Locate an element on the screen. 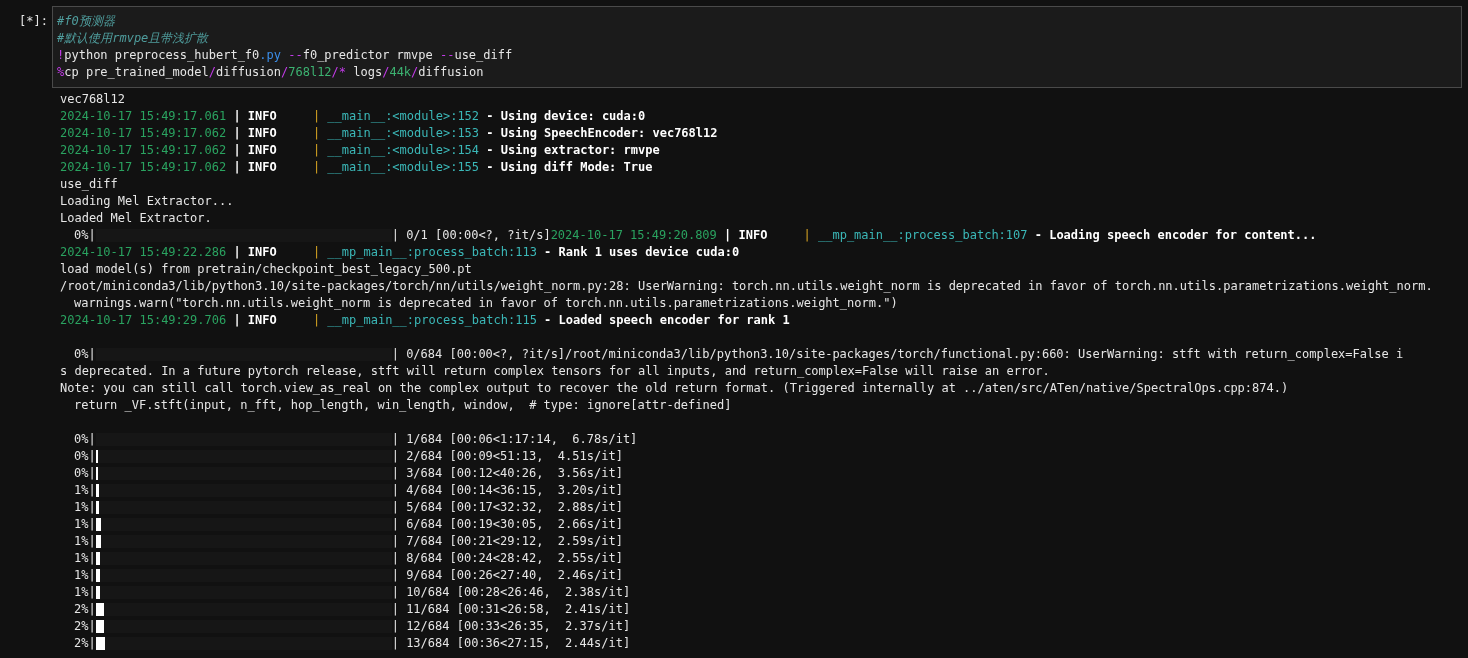 The image size is (1468, 658). progress-status: | 9/684 [00:26<27:40, 2.46s/it] is located at coordinates (507, 575).